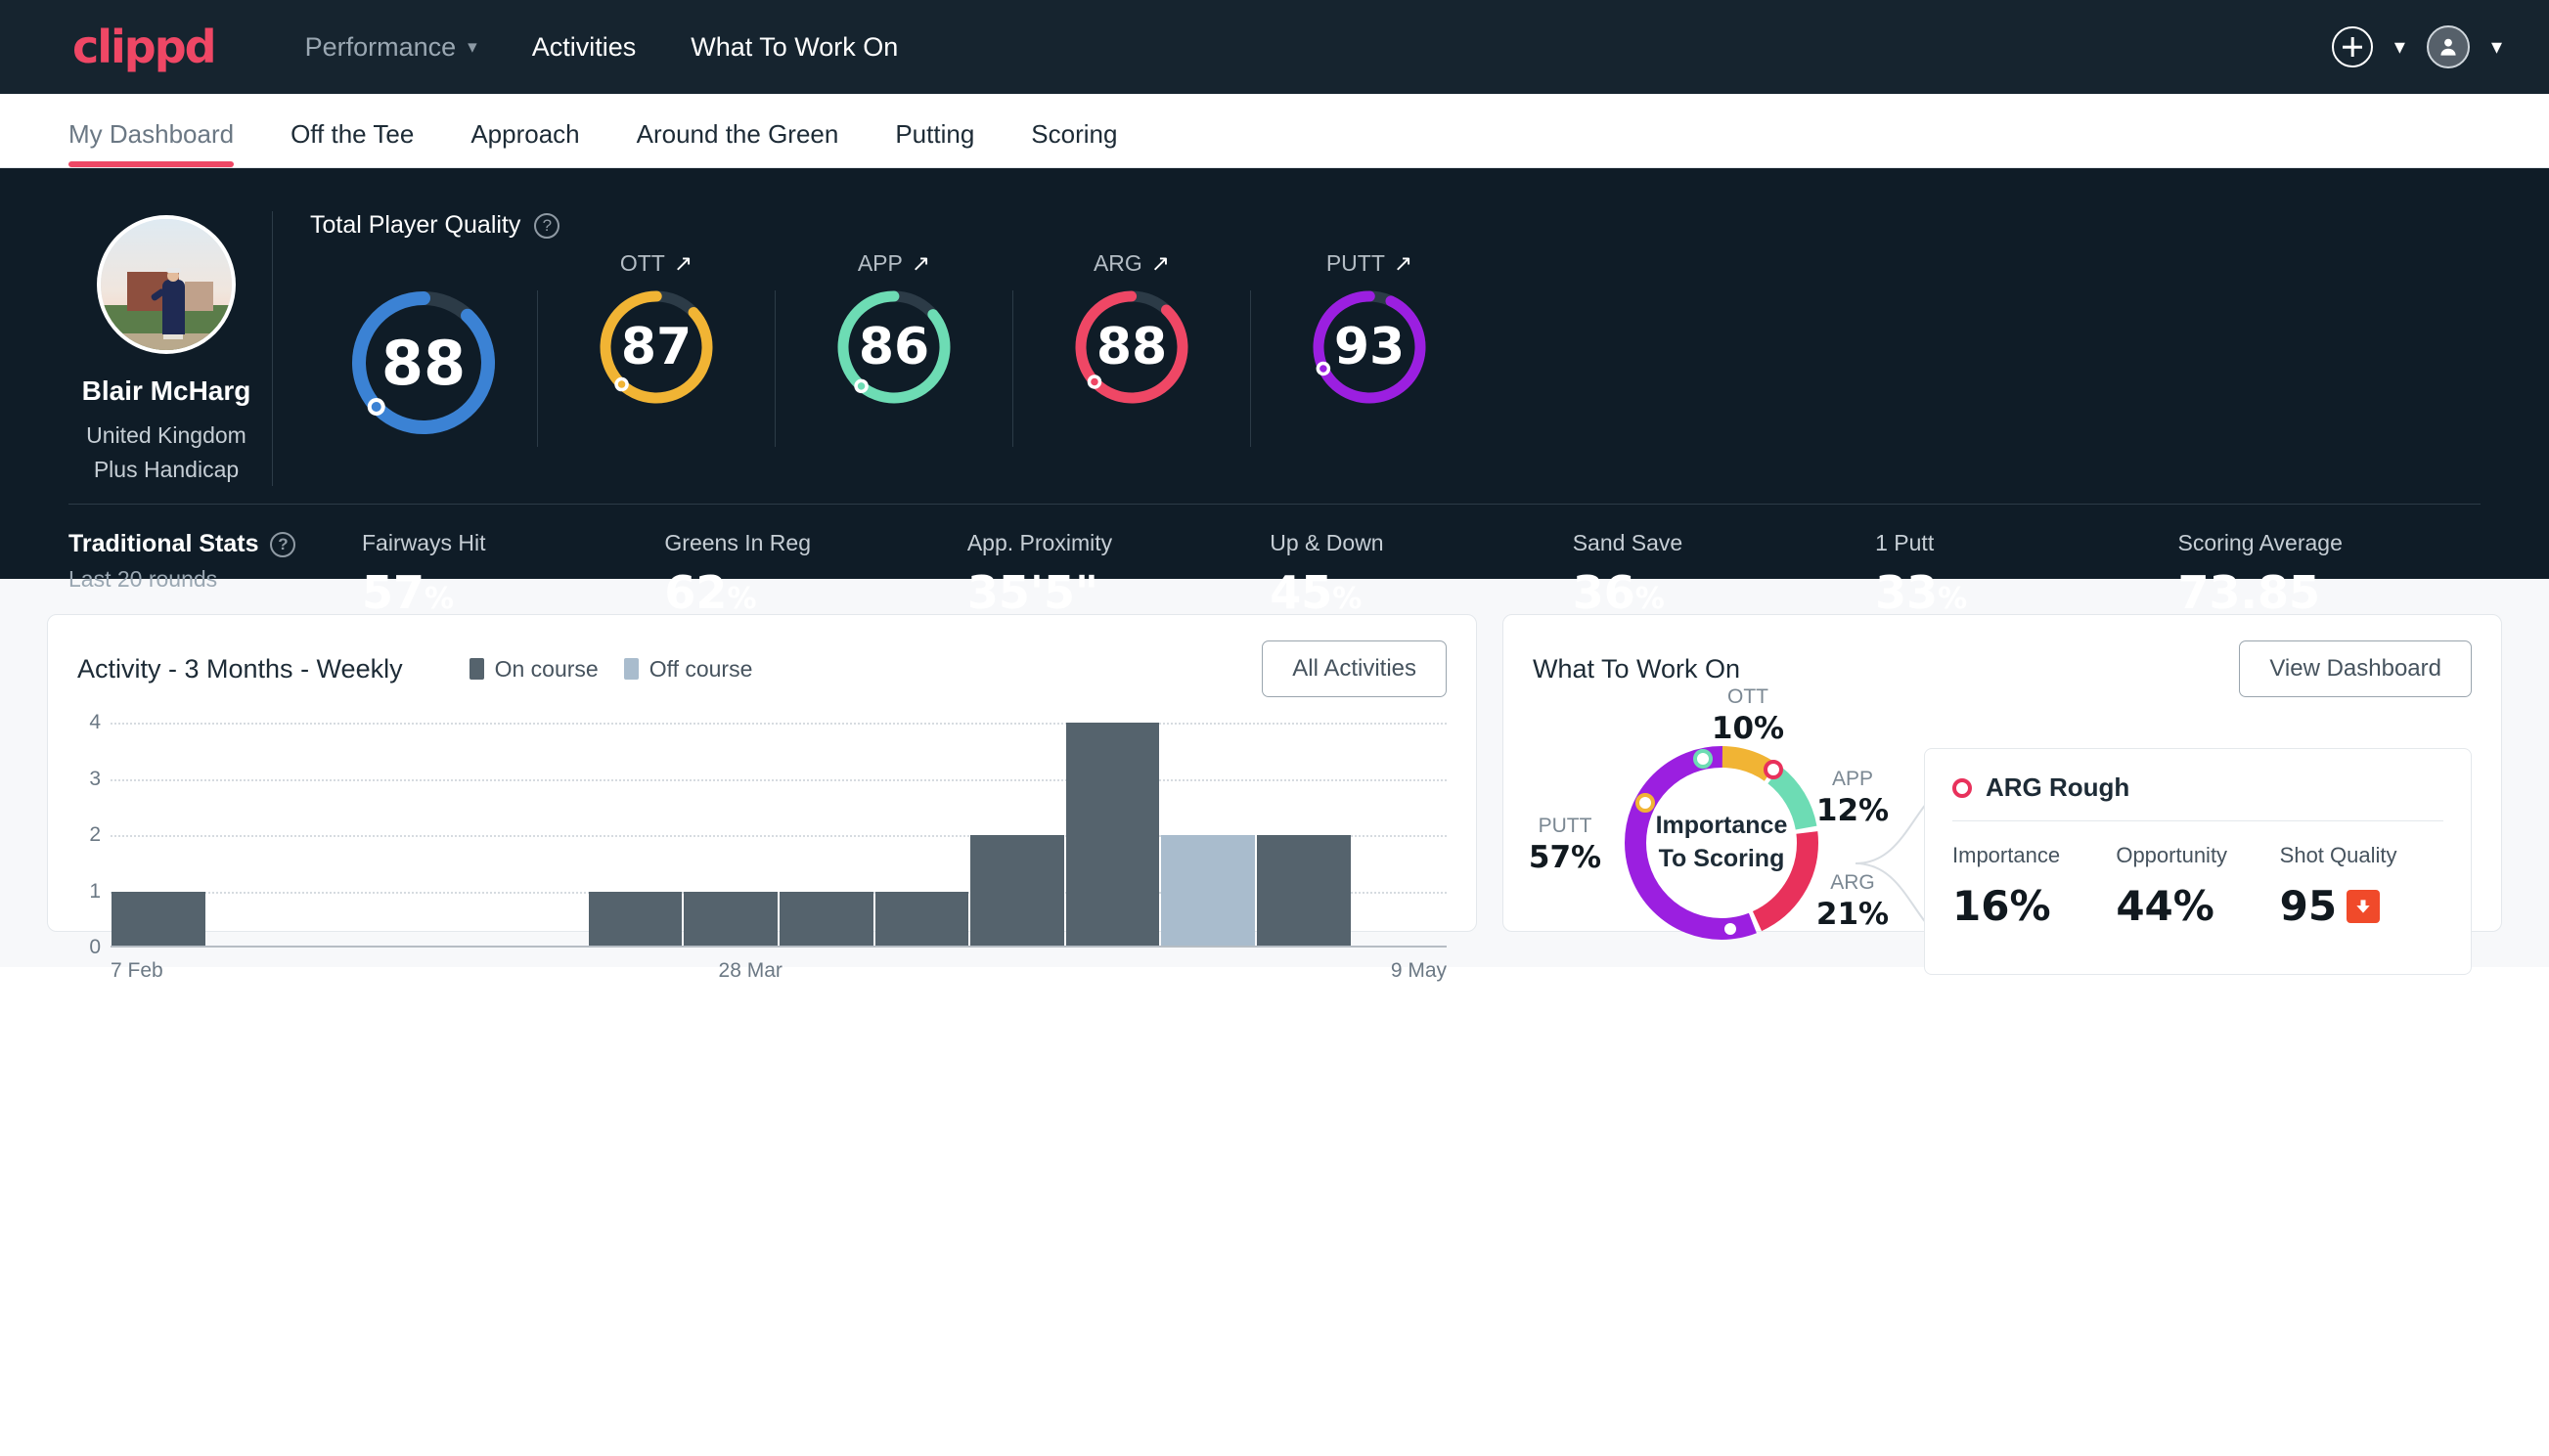 The image size is (2549, 1456). What do you see at coordinates (167, 469) in the screenshot?
I see `player-handicap: Plus Handicap` at bounding box center [167, 469].